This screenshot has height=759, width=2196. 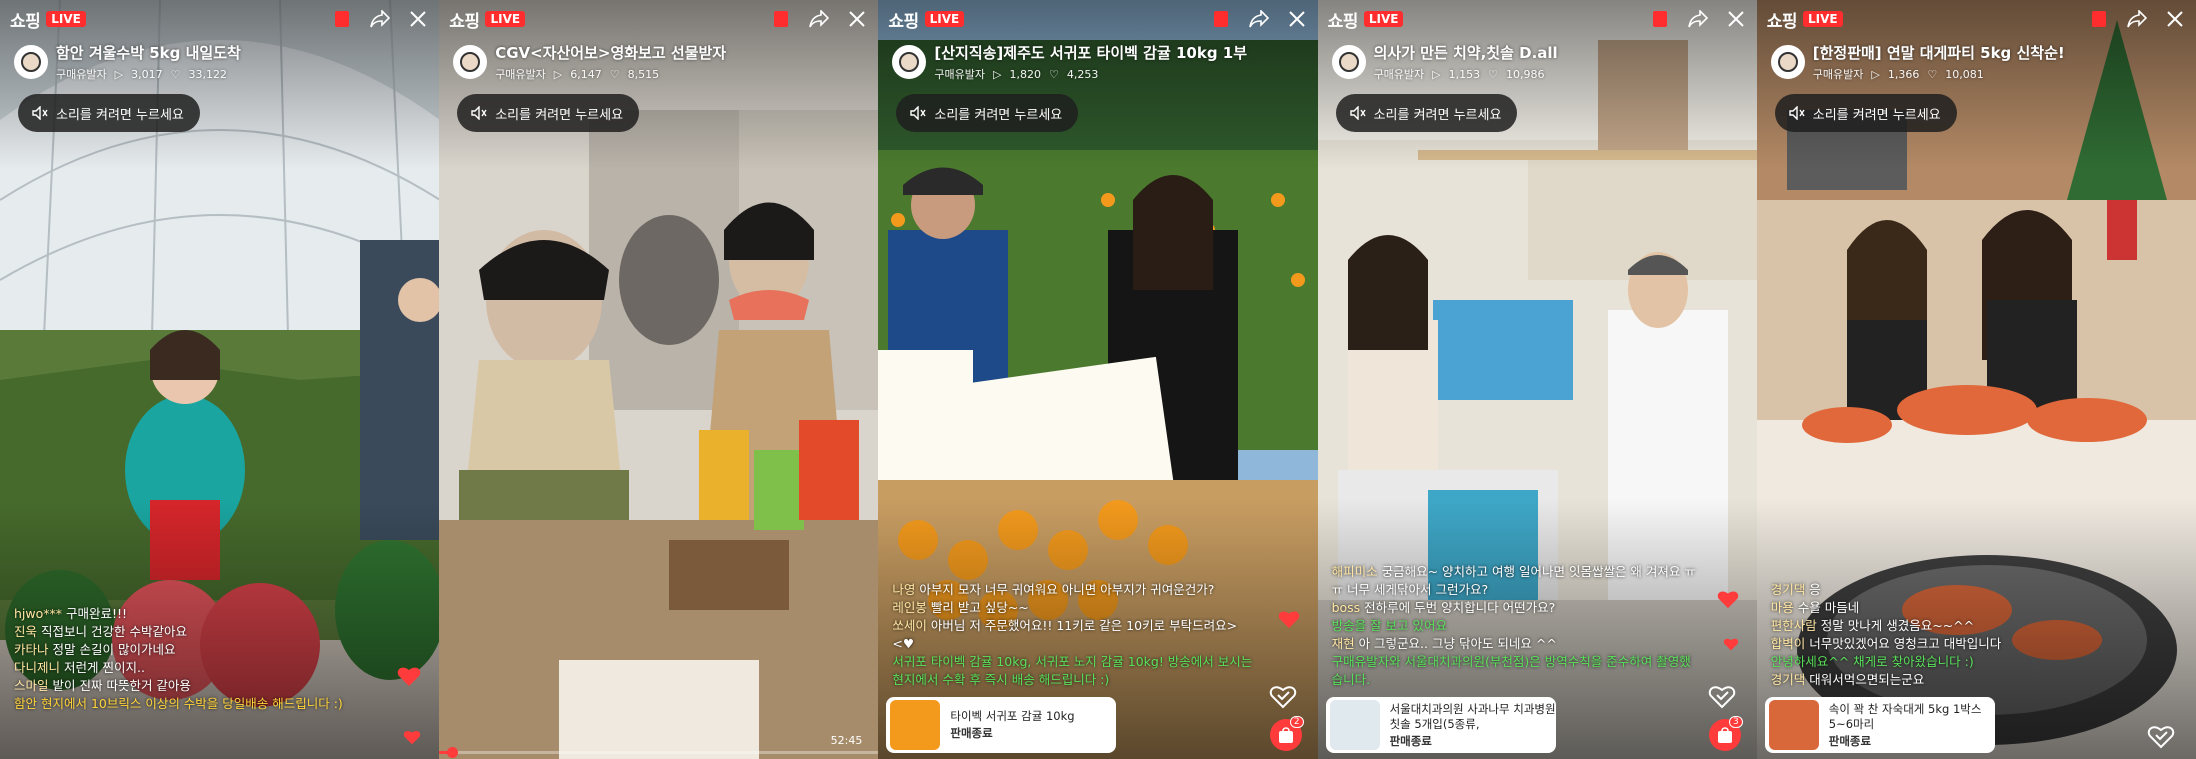 I want to click on chat-message: 경기댁 응, so click(x=1953, y=590).